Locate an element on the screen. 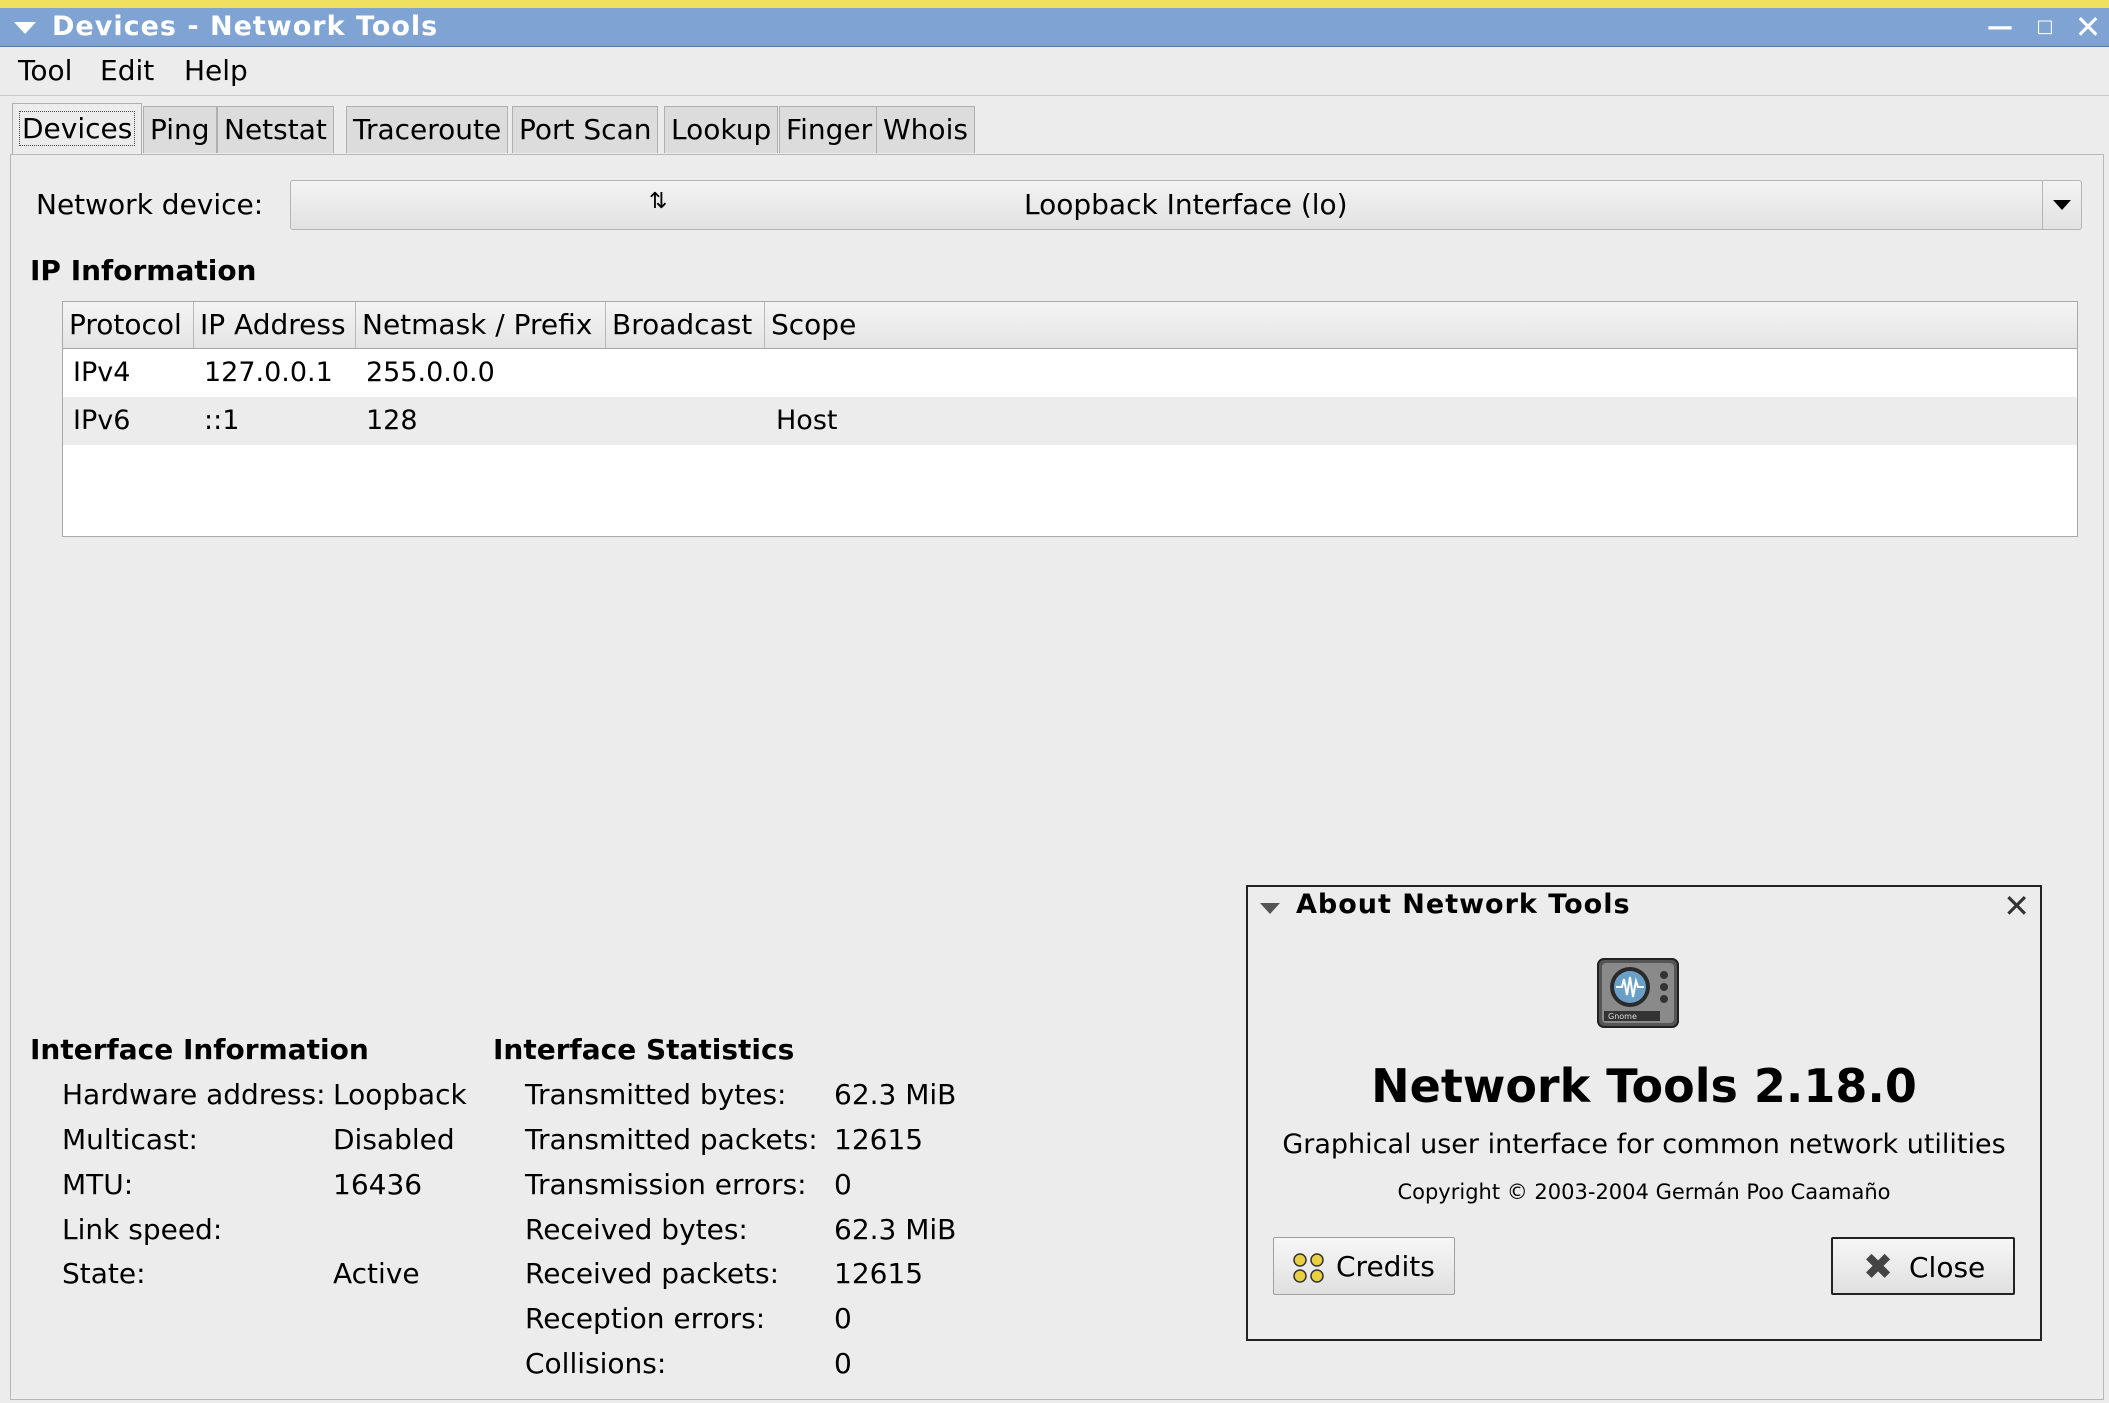 This screenshot has height=1403, width=2109. menu-edit: Edit is located at coordinates (127, 70).